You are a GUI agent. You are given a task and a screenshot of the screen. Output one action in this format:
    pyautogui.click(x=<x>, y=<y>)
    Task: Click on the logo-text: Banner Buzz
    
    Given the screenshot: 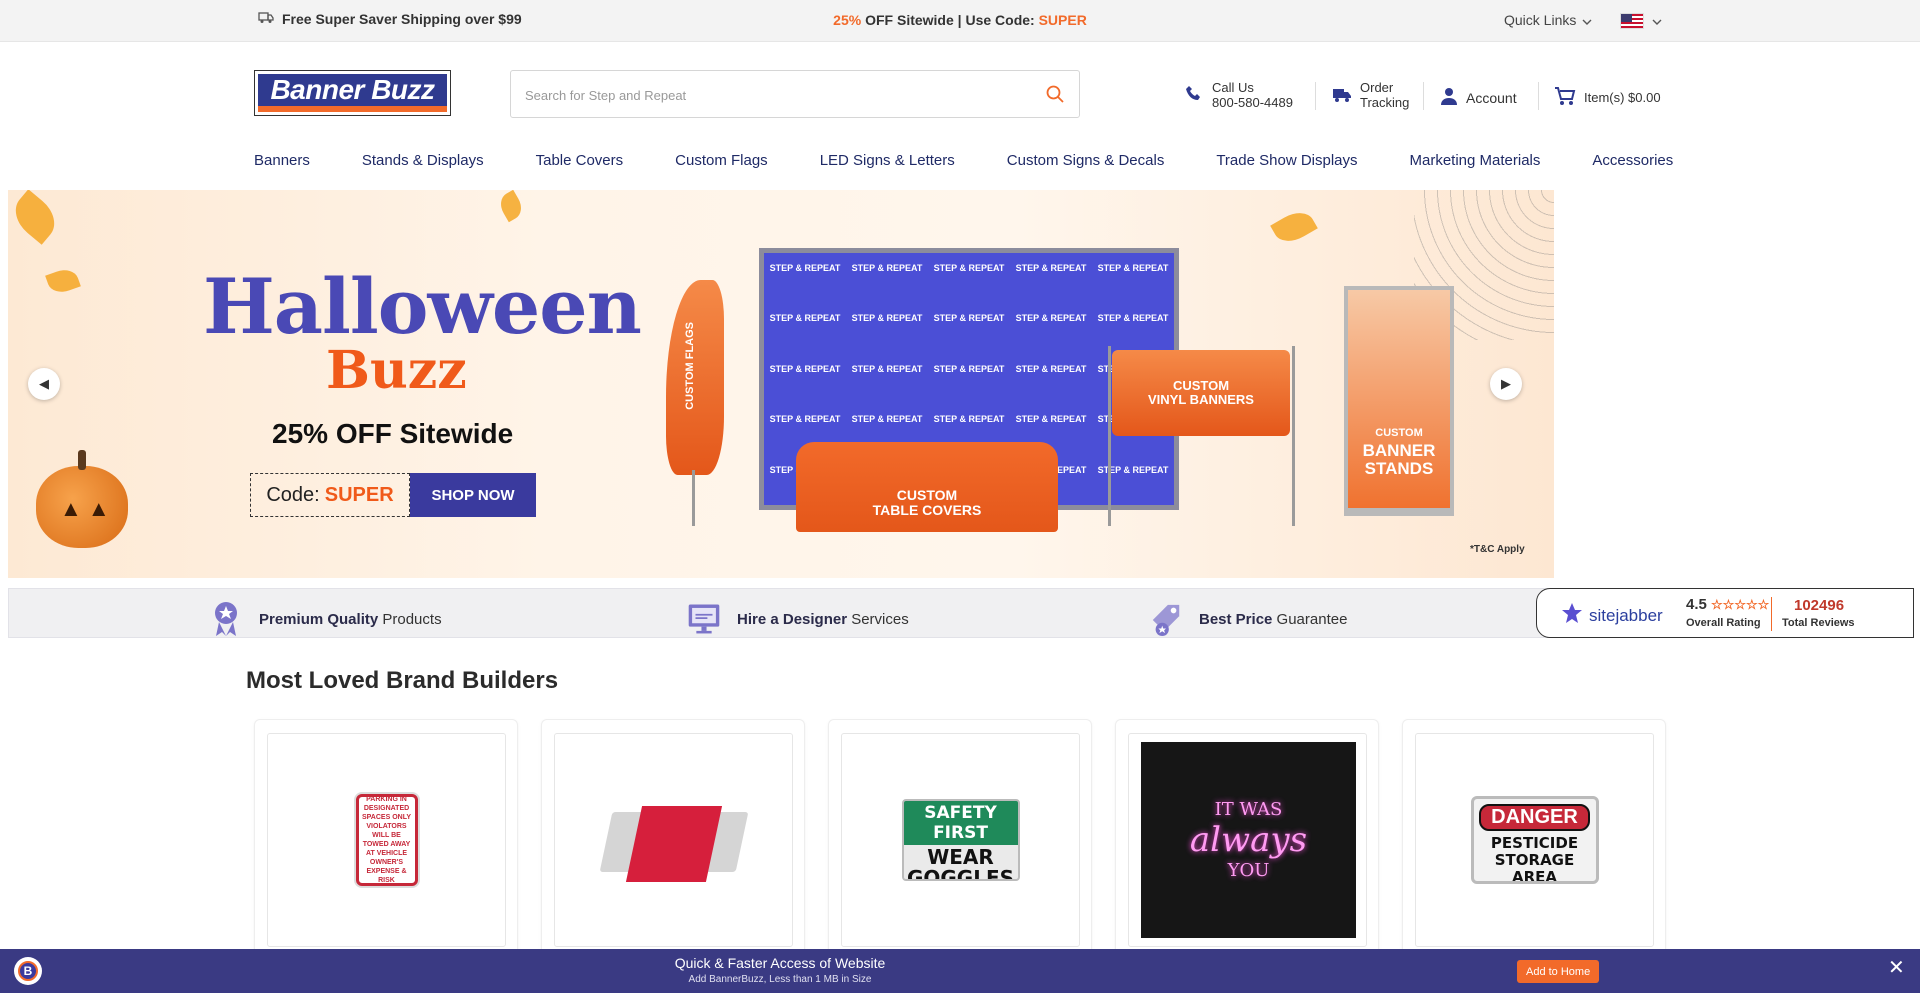 What is the action you would take?
    pyautogui.click(x=352, y=89)
    